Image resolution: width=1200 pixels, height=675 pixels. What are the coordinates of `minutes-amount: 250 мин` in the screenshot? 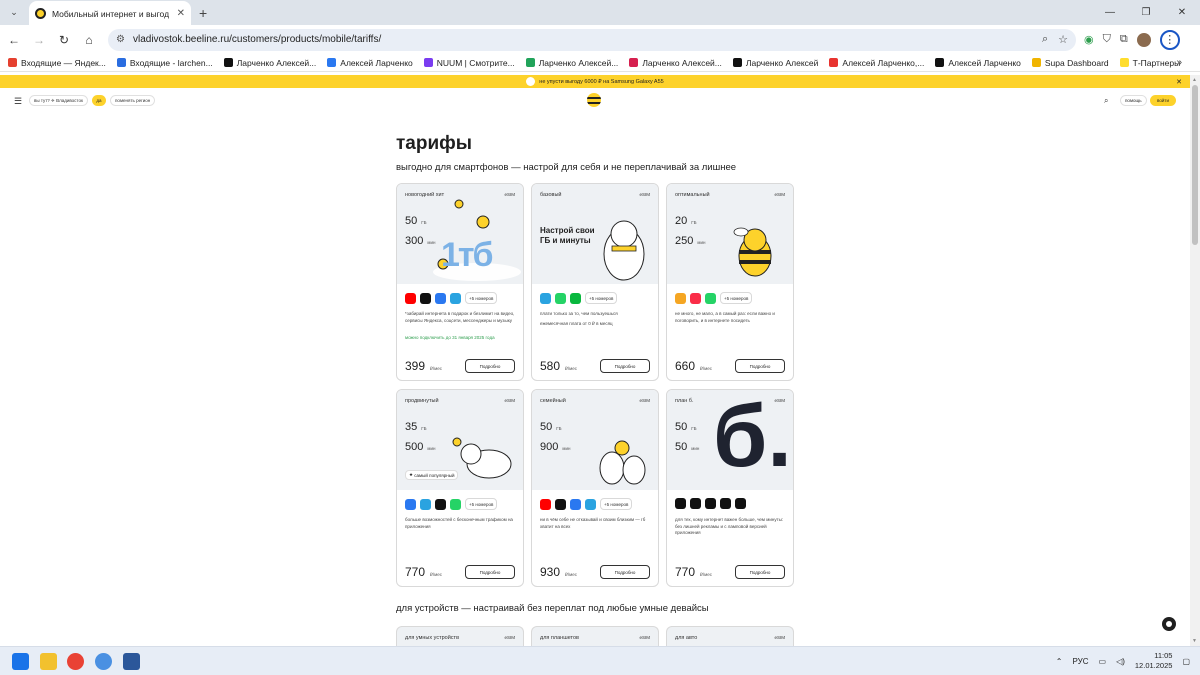 It's located at (690, 241).